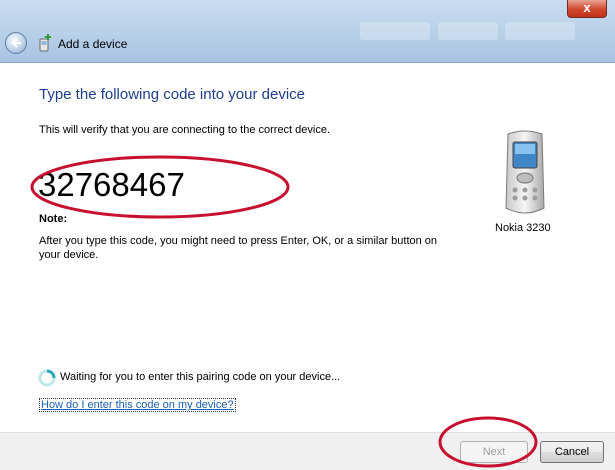 This screenshot has height=470, width=615. Describe the element at coordinates (525, 172) in the screenshot. I see `mobile-phone-icon` at that location.